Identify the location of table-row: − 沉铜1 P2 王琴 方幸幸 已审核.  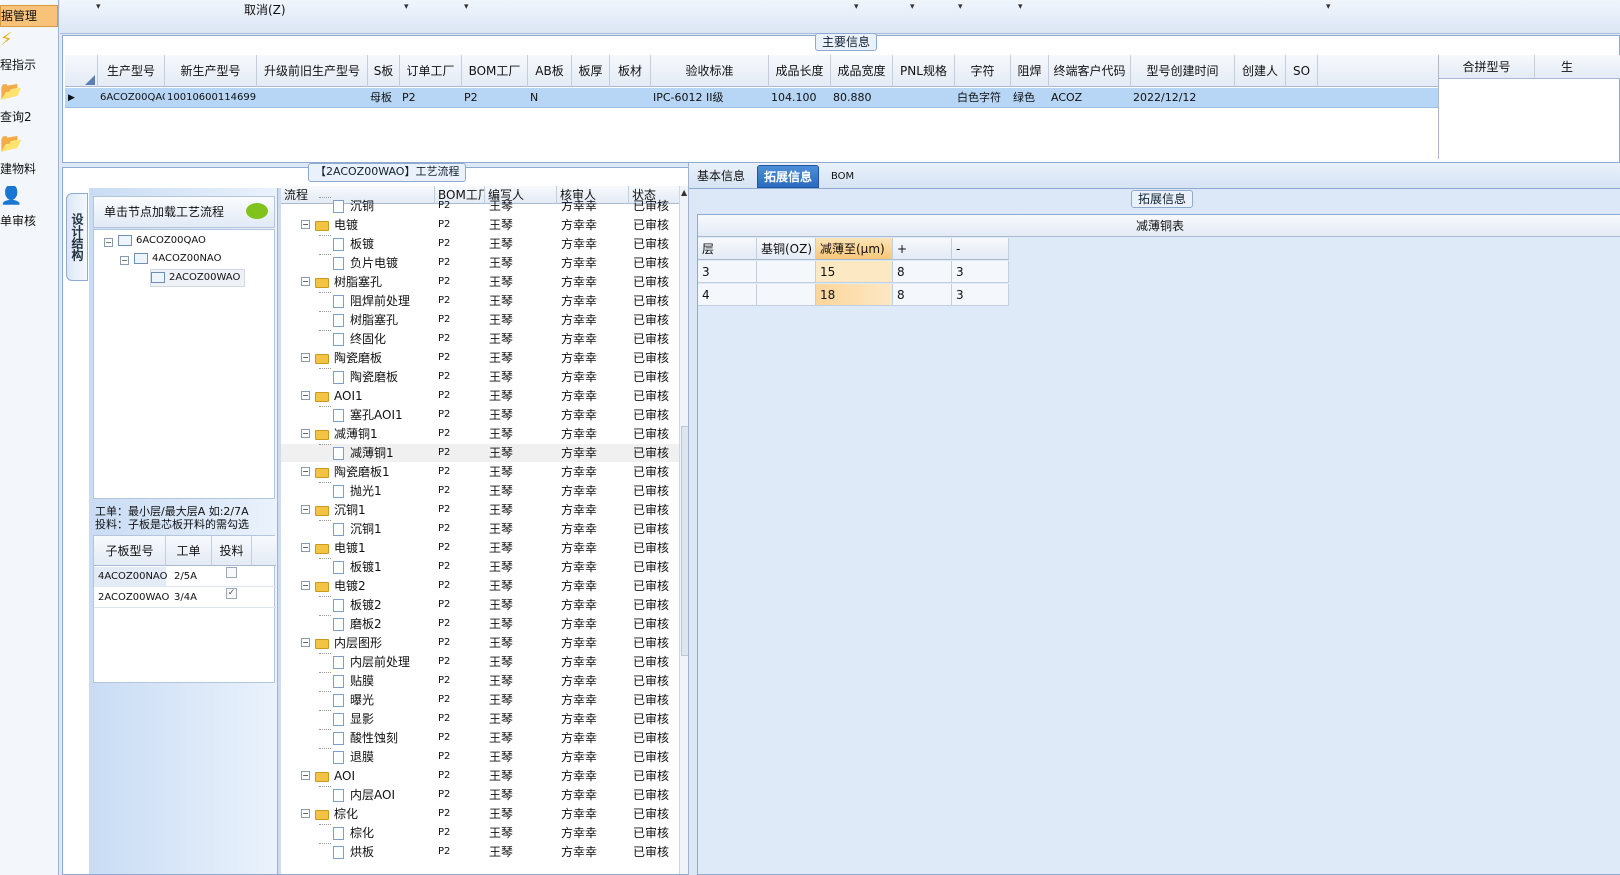
(480, 510).